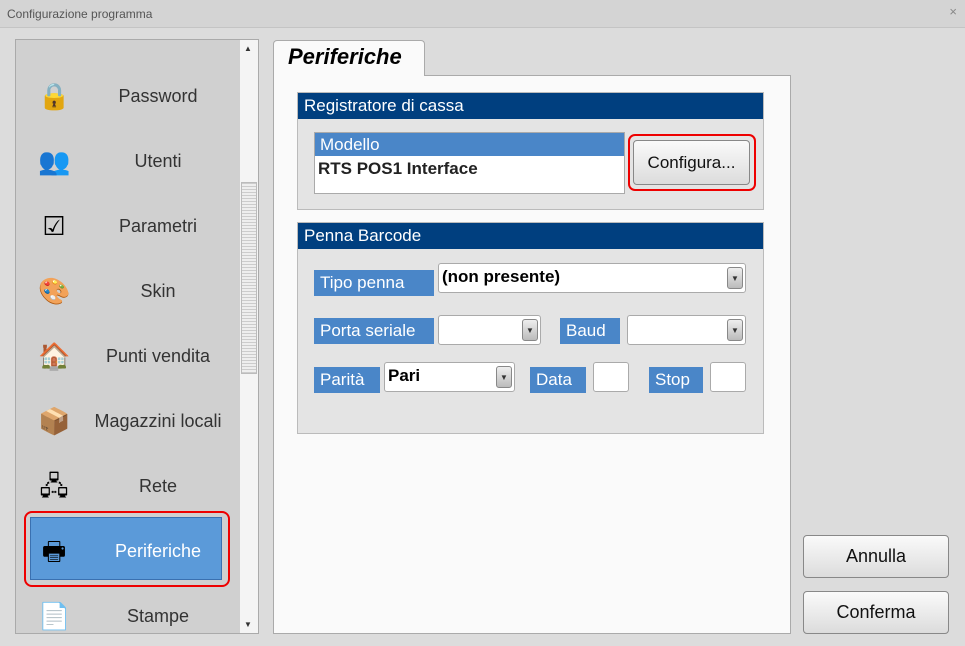  Describe the element at coordinates (248, 624) in the screenshot. I see `scroll-down-icon: ▼` at that location.